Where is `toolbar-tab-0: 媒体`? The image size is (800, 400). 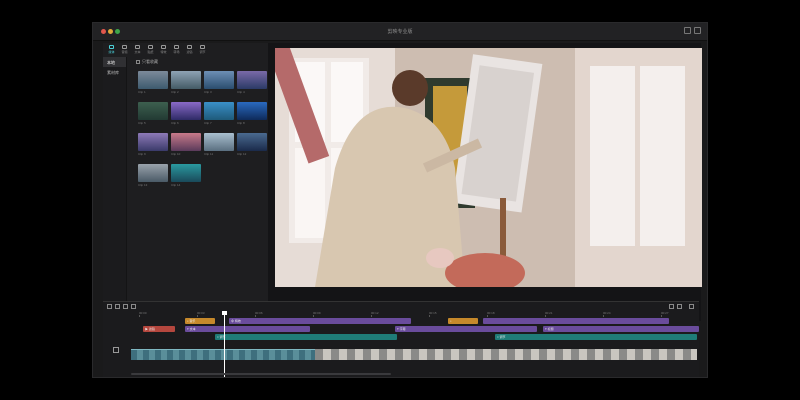
toolbar-tab-0: 媒体 is located at coordinates (111, 50).